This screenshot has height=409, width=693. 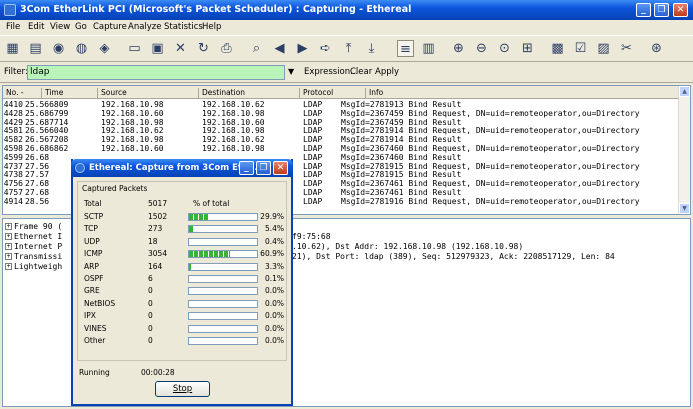 What do you see at coordinates (643, 10) in the screenshot?
I see `minimize-button: _` at bounding box center [643, 10].